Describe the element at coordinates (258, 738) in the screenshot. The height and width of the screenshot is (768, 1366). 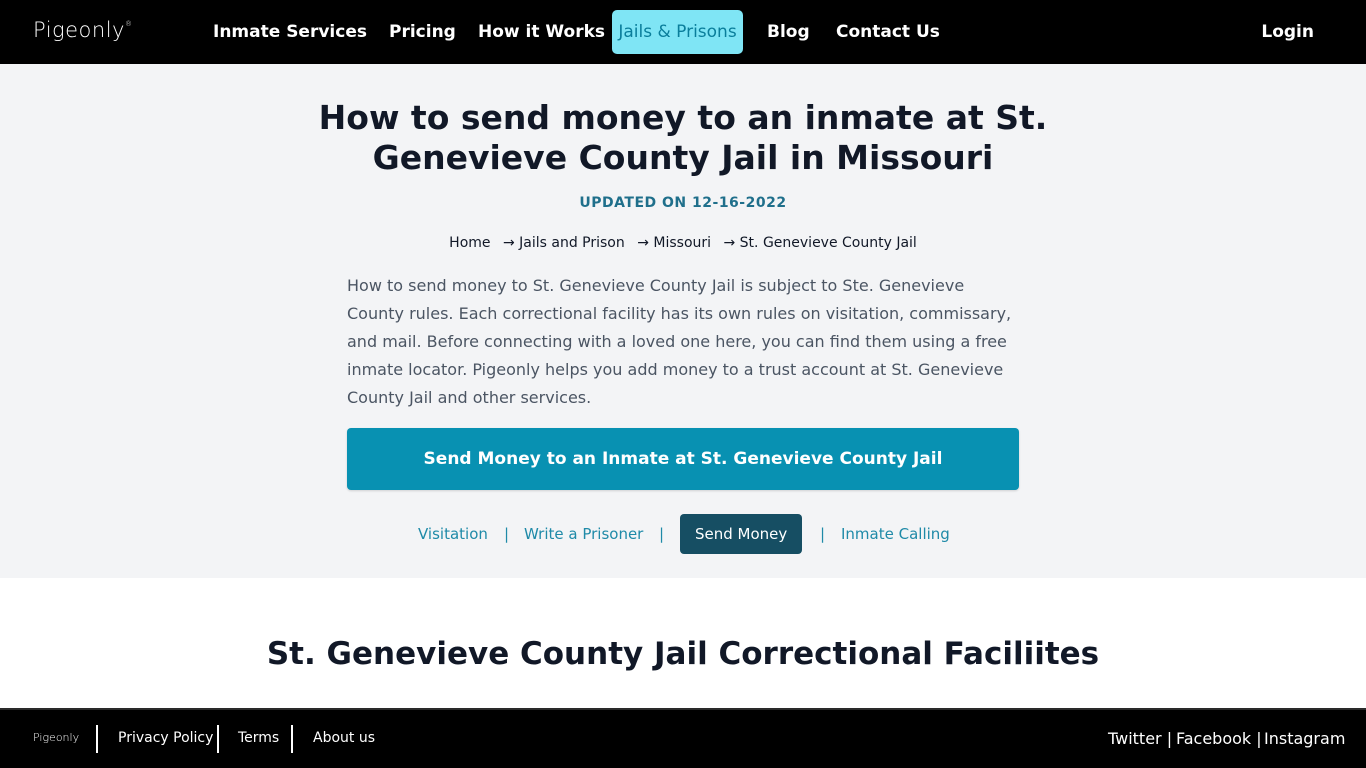
I see `footer-terms: Terms` at that location.